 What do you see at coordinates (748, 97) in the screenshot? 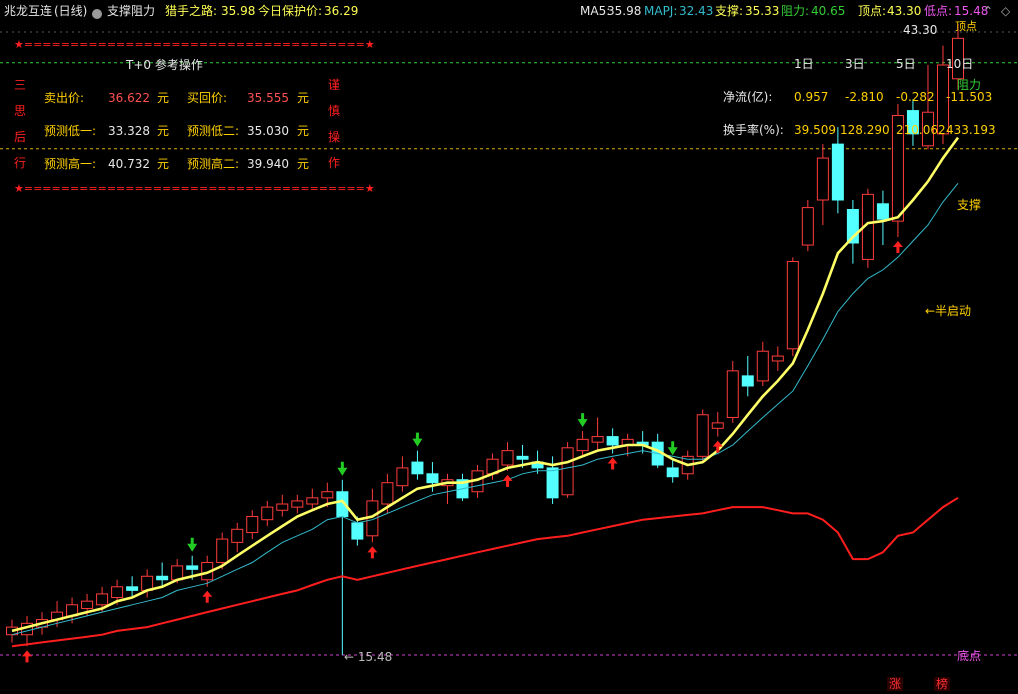
I see `net-flow-label: 净流(亿):` at bounding box center [748, 97].